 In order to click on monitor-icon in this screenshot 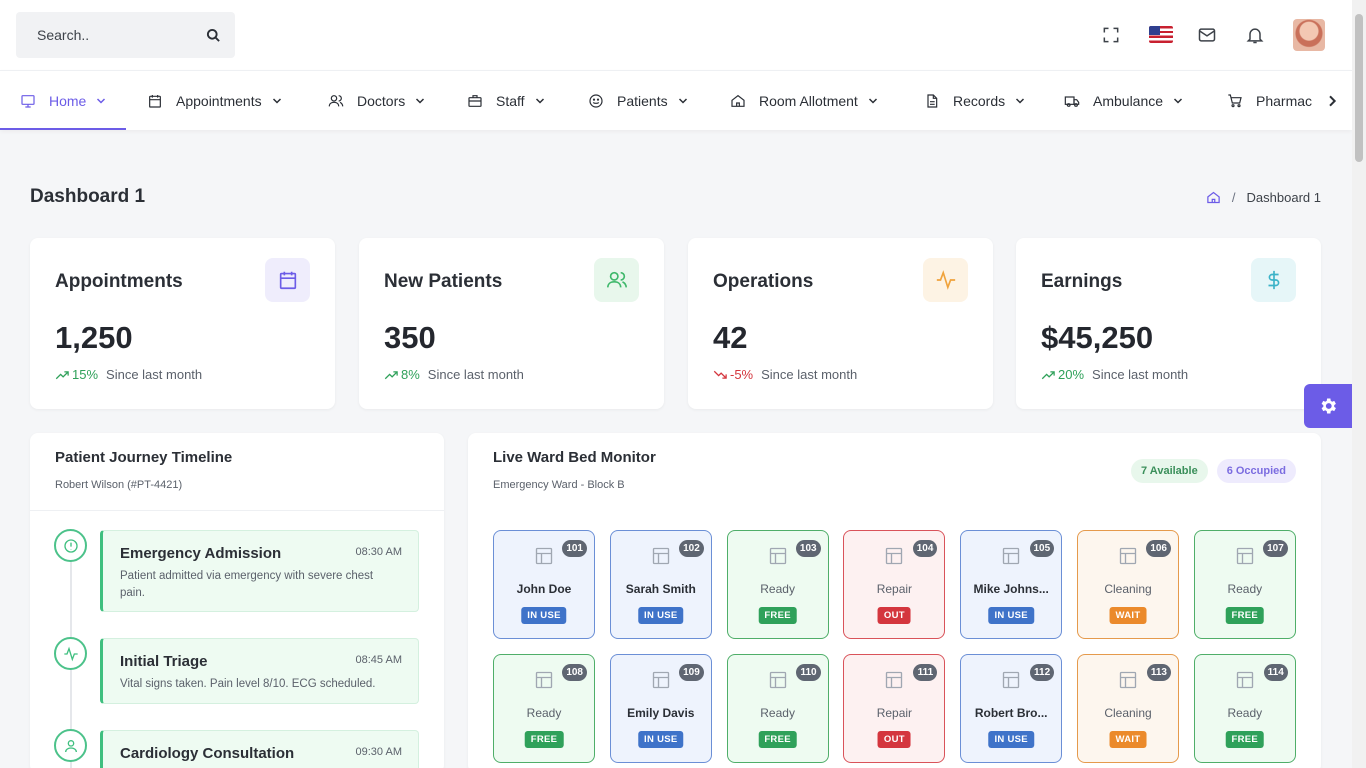, I will do `click(28, 101)`.